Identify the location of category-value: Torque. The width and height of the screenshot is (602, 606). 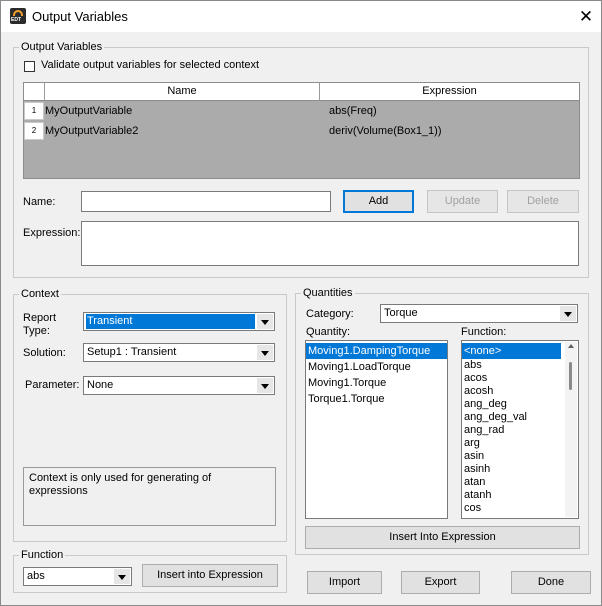
(401, 313).